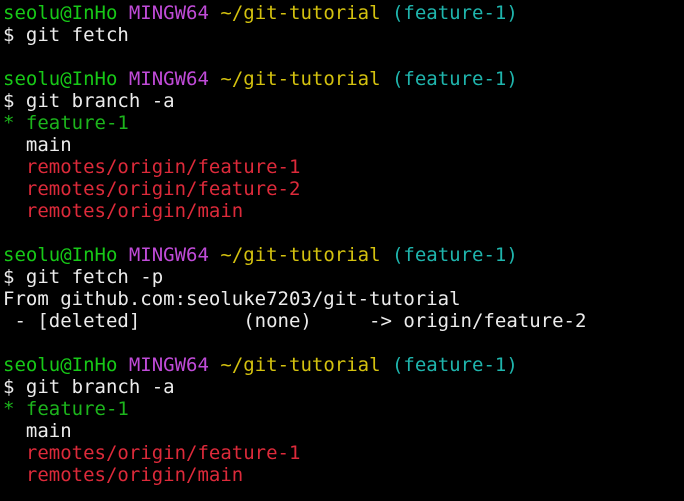  Describe the element at coordinates (295, 321) in the screenshot. I see `output-line: - [deleted] (none) -> origin/feature-2` at that location.